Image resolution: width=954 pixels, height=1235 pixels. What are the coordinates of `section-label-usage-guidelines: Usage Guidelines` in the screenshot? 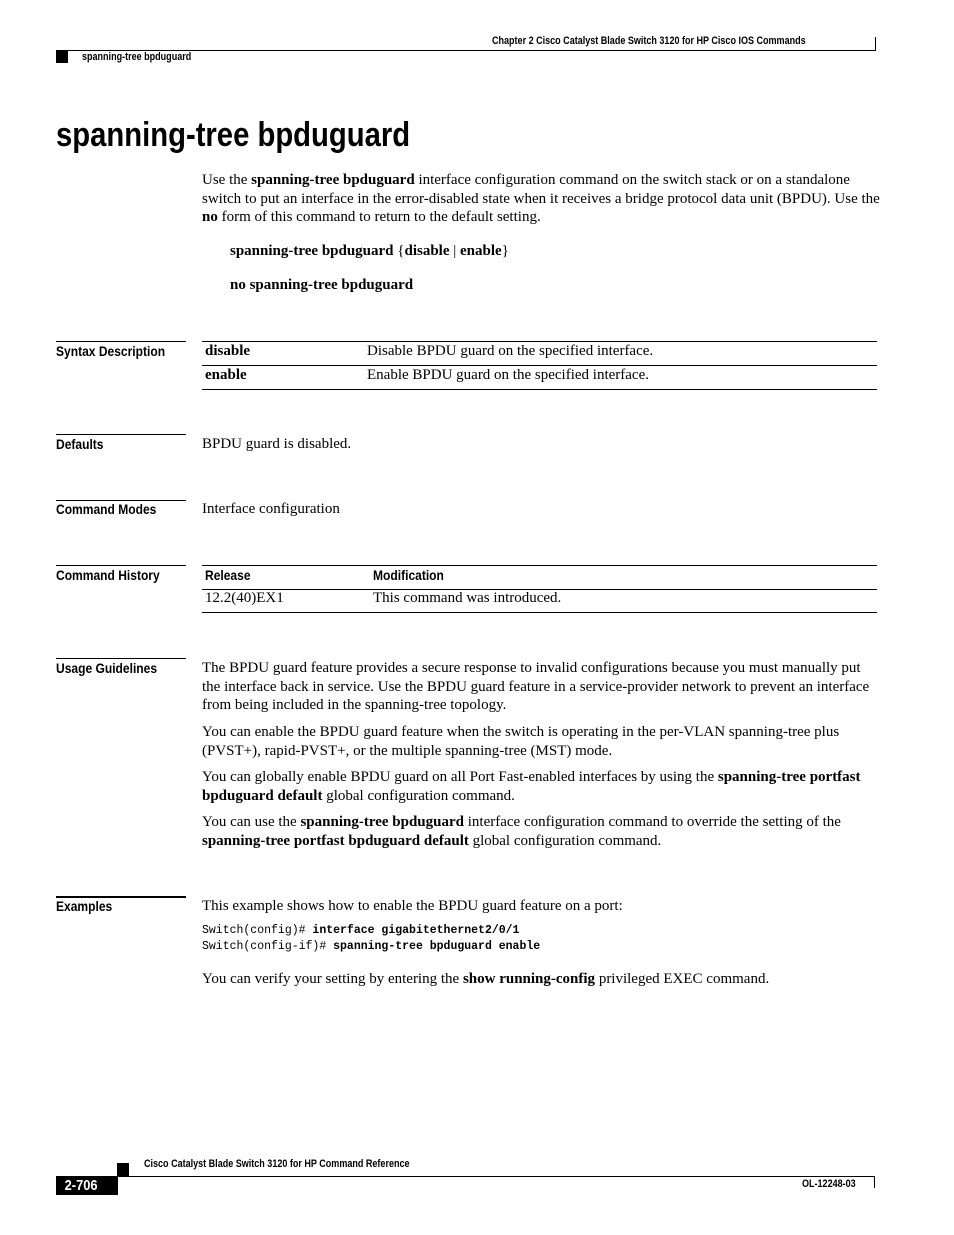 It's located at (107, 668).